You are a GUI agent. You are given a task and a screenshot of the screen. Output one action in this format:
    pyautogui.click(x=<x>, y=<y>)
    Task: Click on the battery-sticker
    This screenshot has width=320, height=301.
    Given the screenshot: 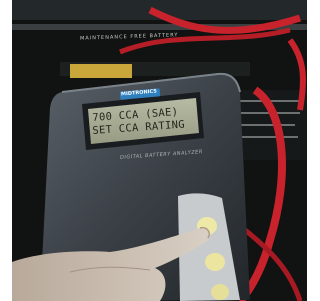 What is the action you would take?
    pyautogui.click(x=101, y=71)
    